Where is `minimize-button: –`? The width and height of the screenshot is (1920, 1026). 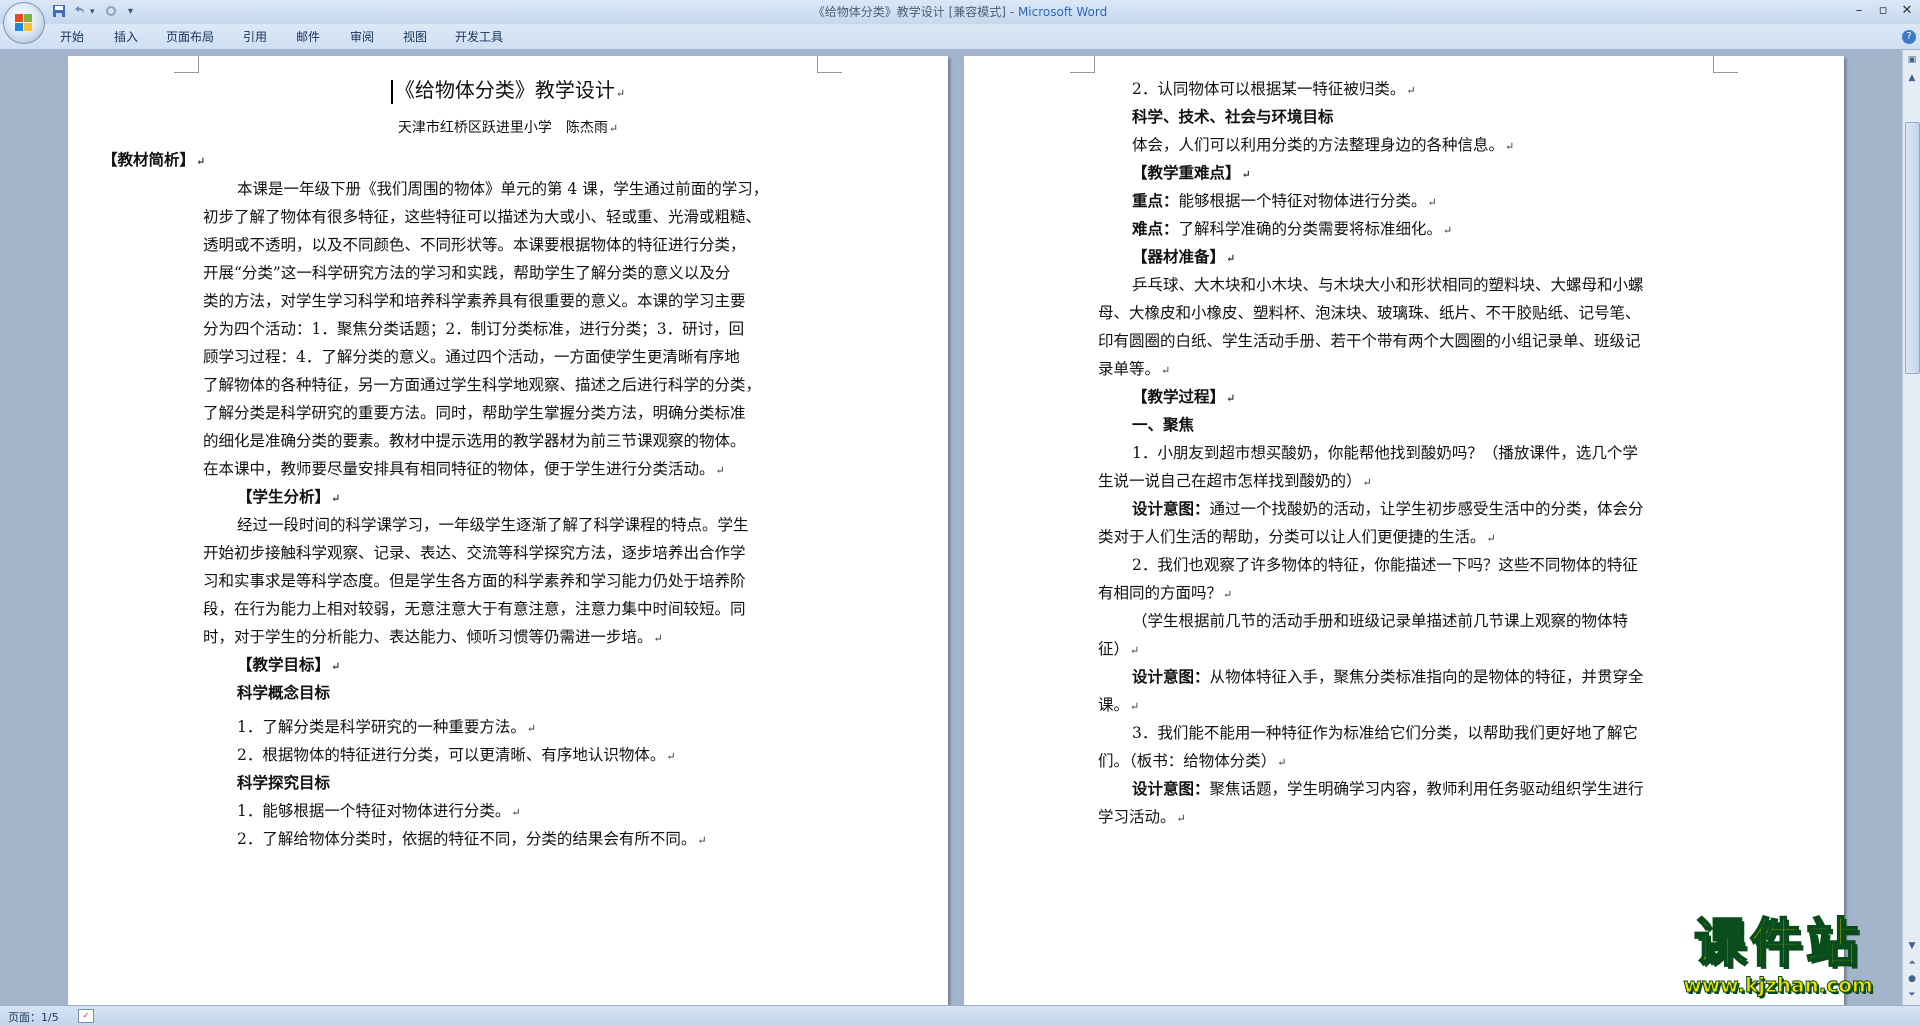 minimize-button: – is located at coordinates (1859, 11).